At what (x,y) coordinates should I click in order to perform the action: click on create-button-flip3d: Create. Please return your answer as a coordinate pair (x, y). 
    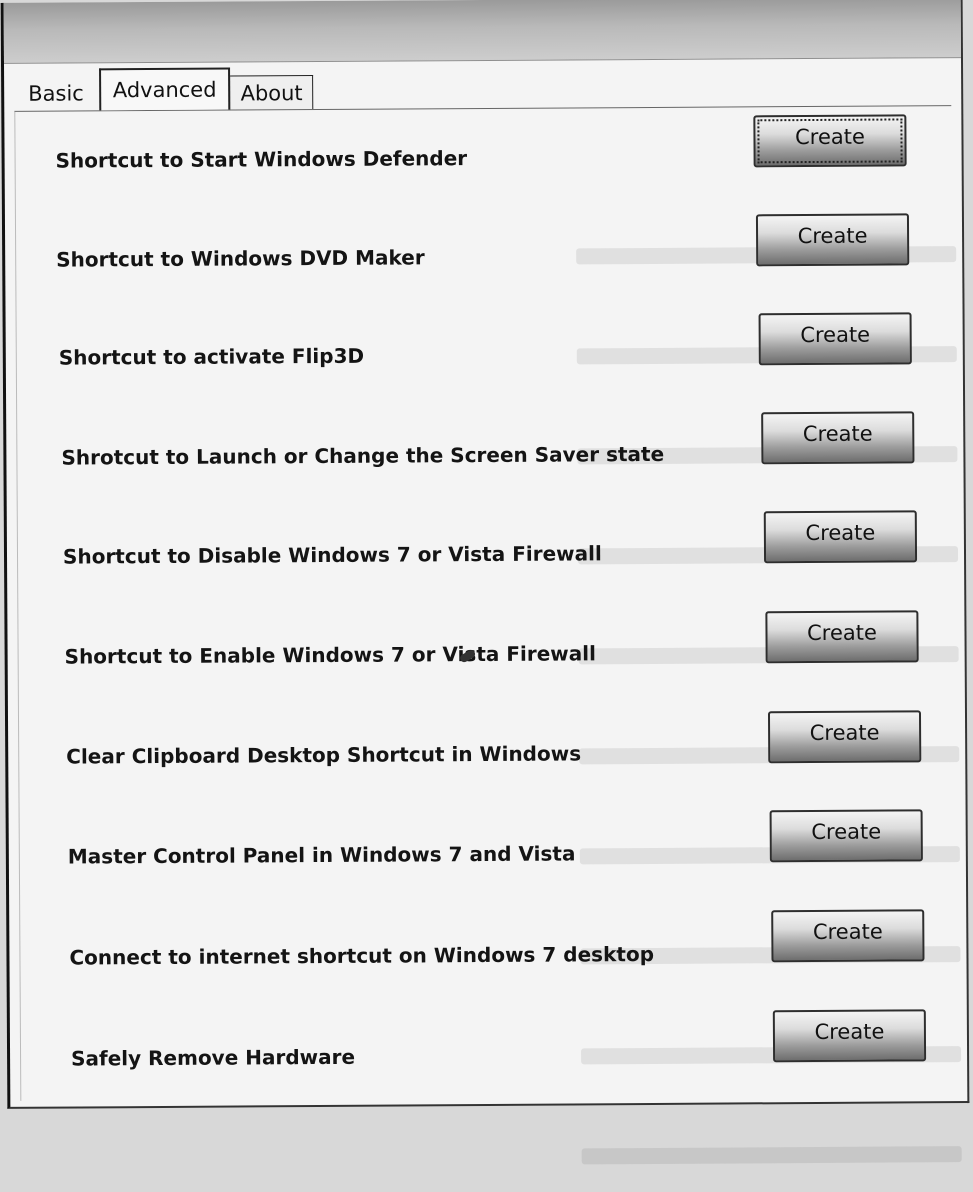
    Looking at the image, I should click on (835, 339).